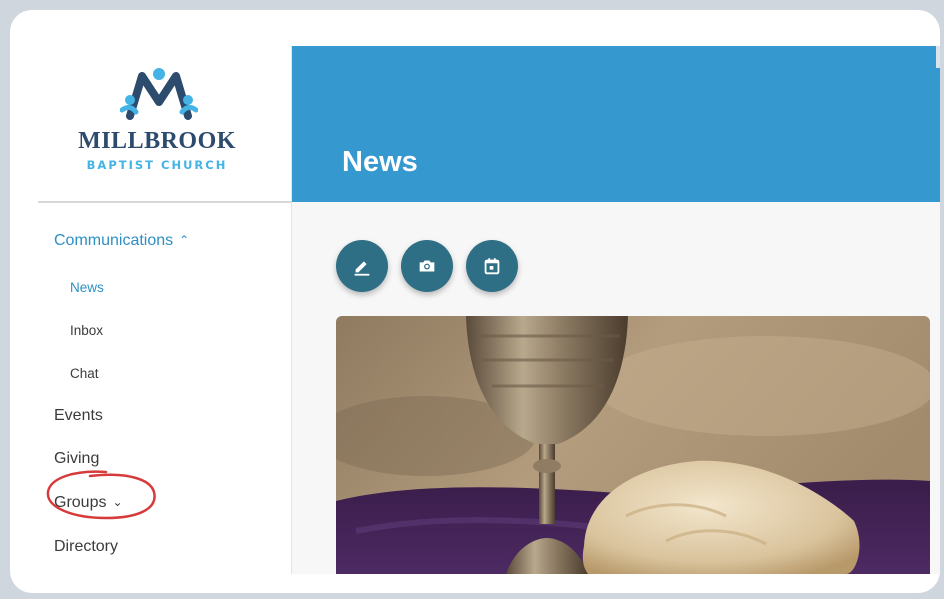 This screenshot has width=944, height=599. Describe the element at coordinates (77, 458) in the screenshot. I see `sidebar-item-label: Giving` at that location.